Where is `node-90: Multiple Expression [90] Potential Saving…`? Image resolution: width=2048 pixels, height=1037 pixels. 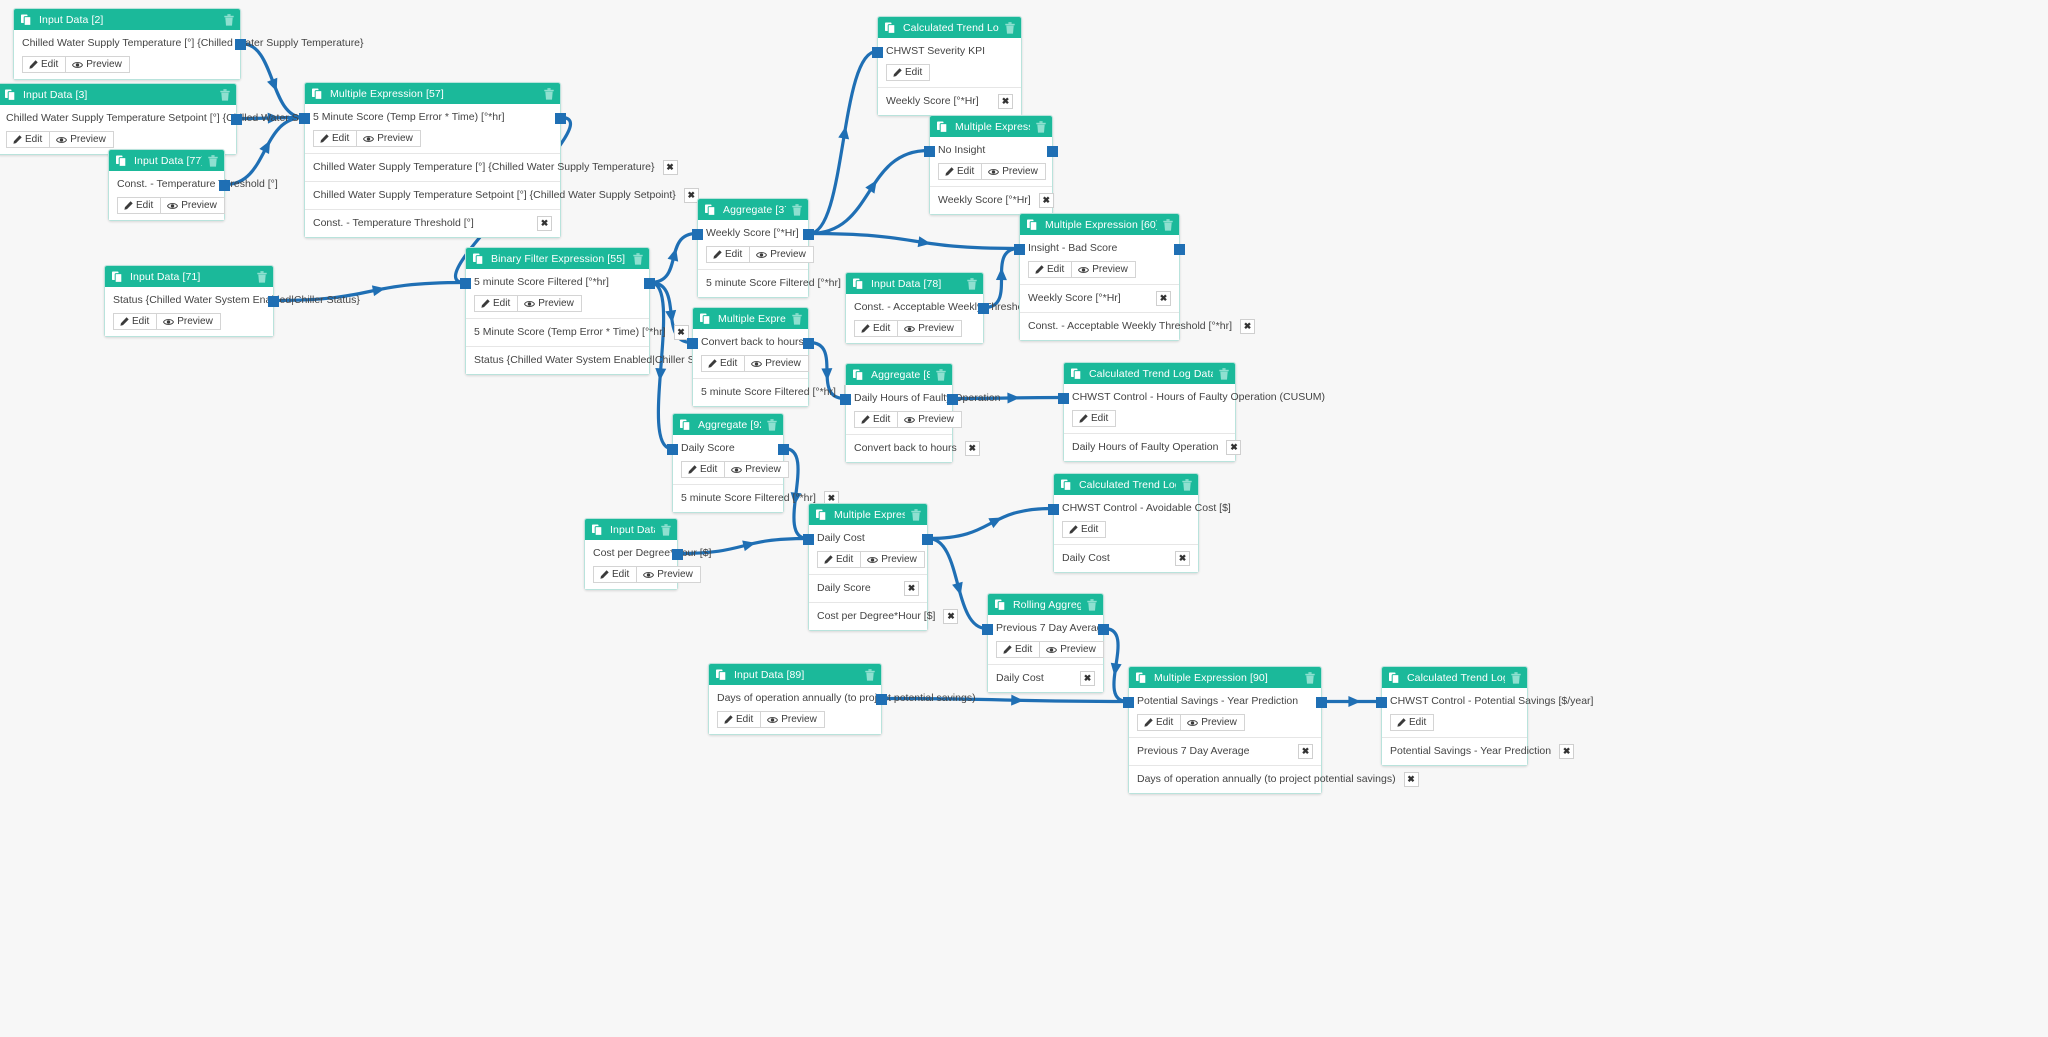 node-90: Multiple Expression [90] Potential Saving… is located at coordinates (1271, 730).